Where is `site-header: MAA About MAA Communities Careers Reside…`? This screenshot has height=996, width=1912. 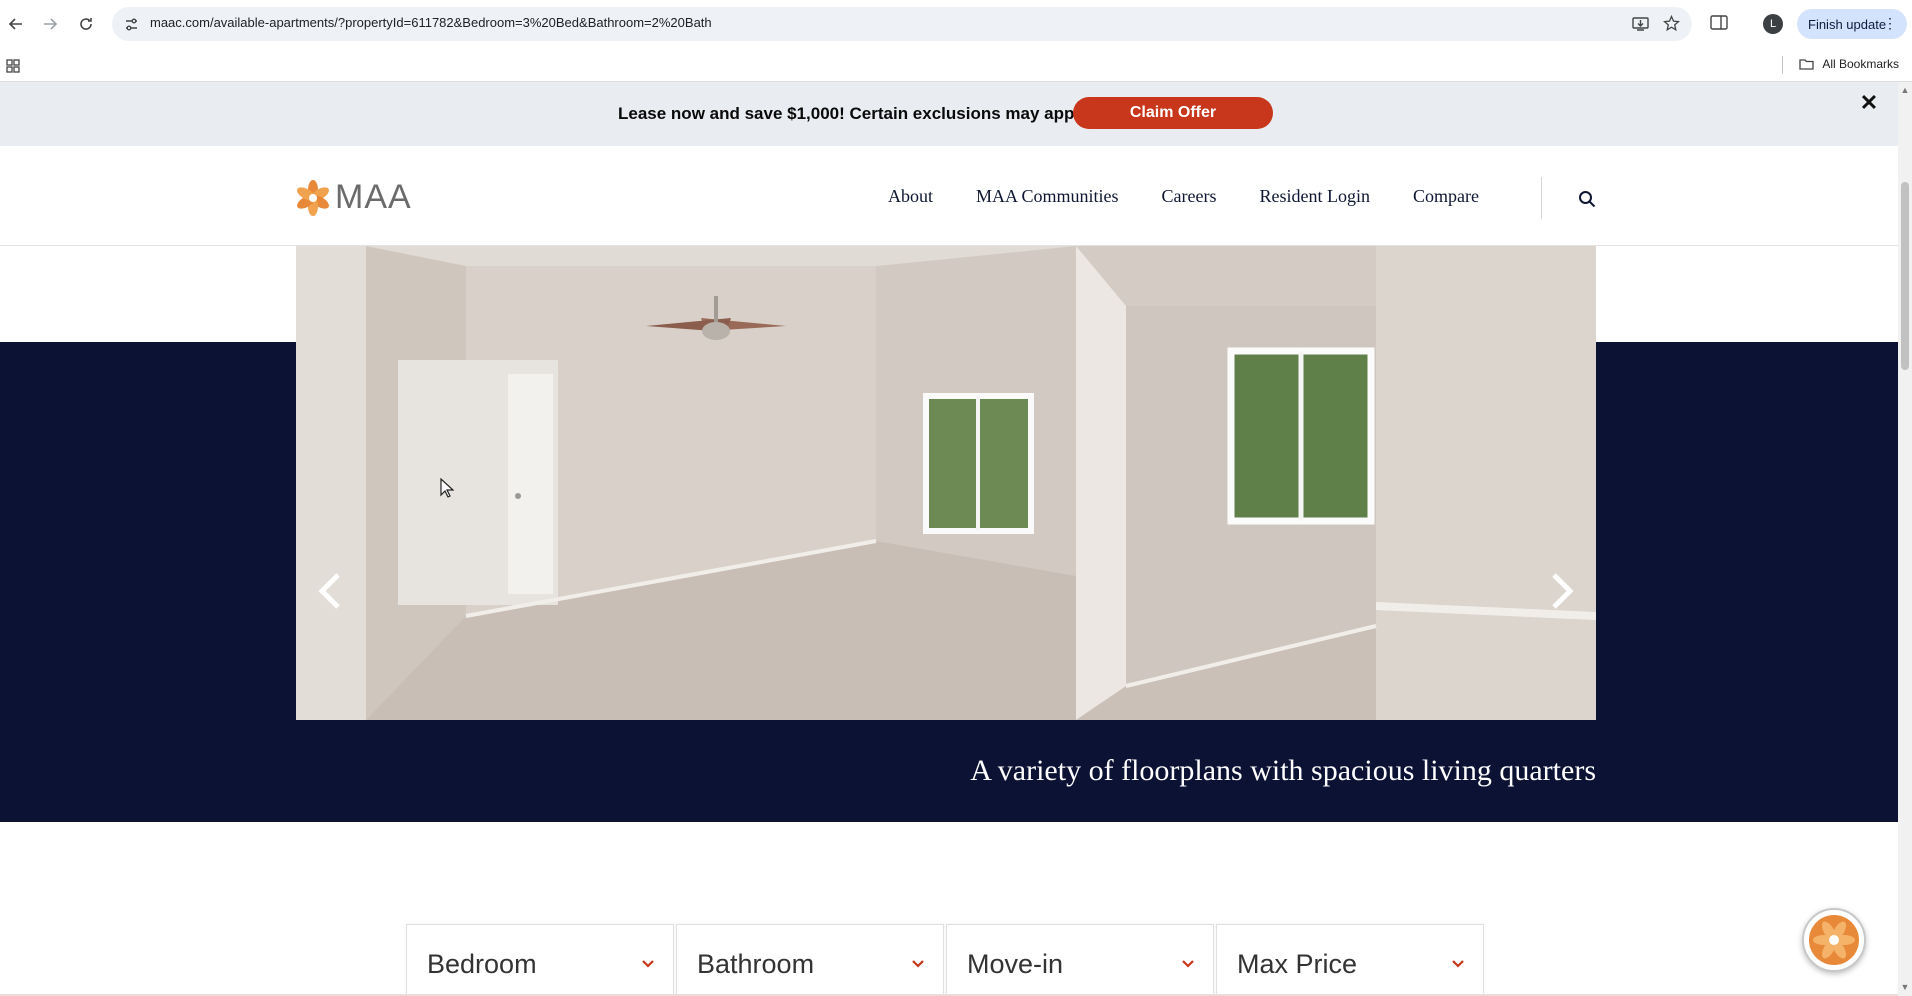
site-header: MAA About MAA Communities Careers Reside… is located at coordinates (949, 196).